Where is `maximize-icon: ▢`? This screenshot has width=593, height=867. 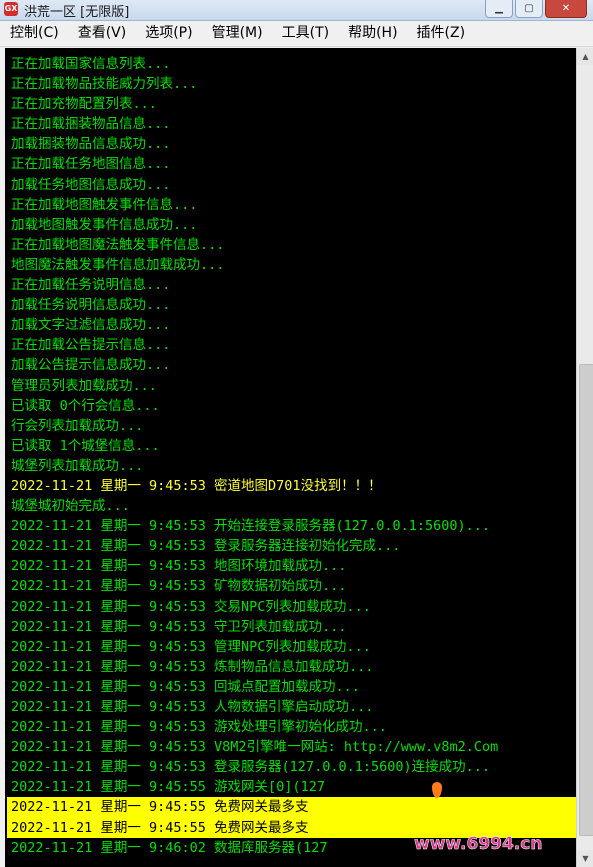
maximize-icon: ▢ is located at coordinates (529, 9).